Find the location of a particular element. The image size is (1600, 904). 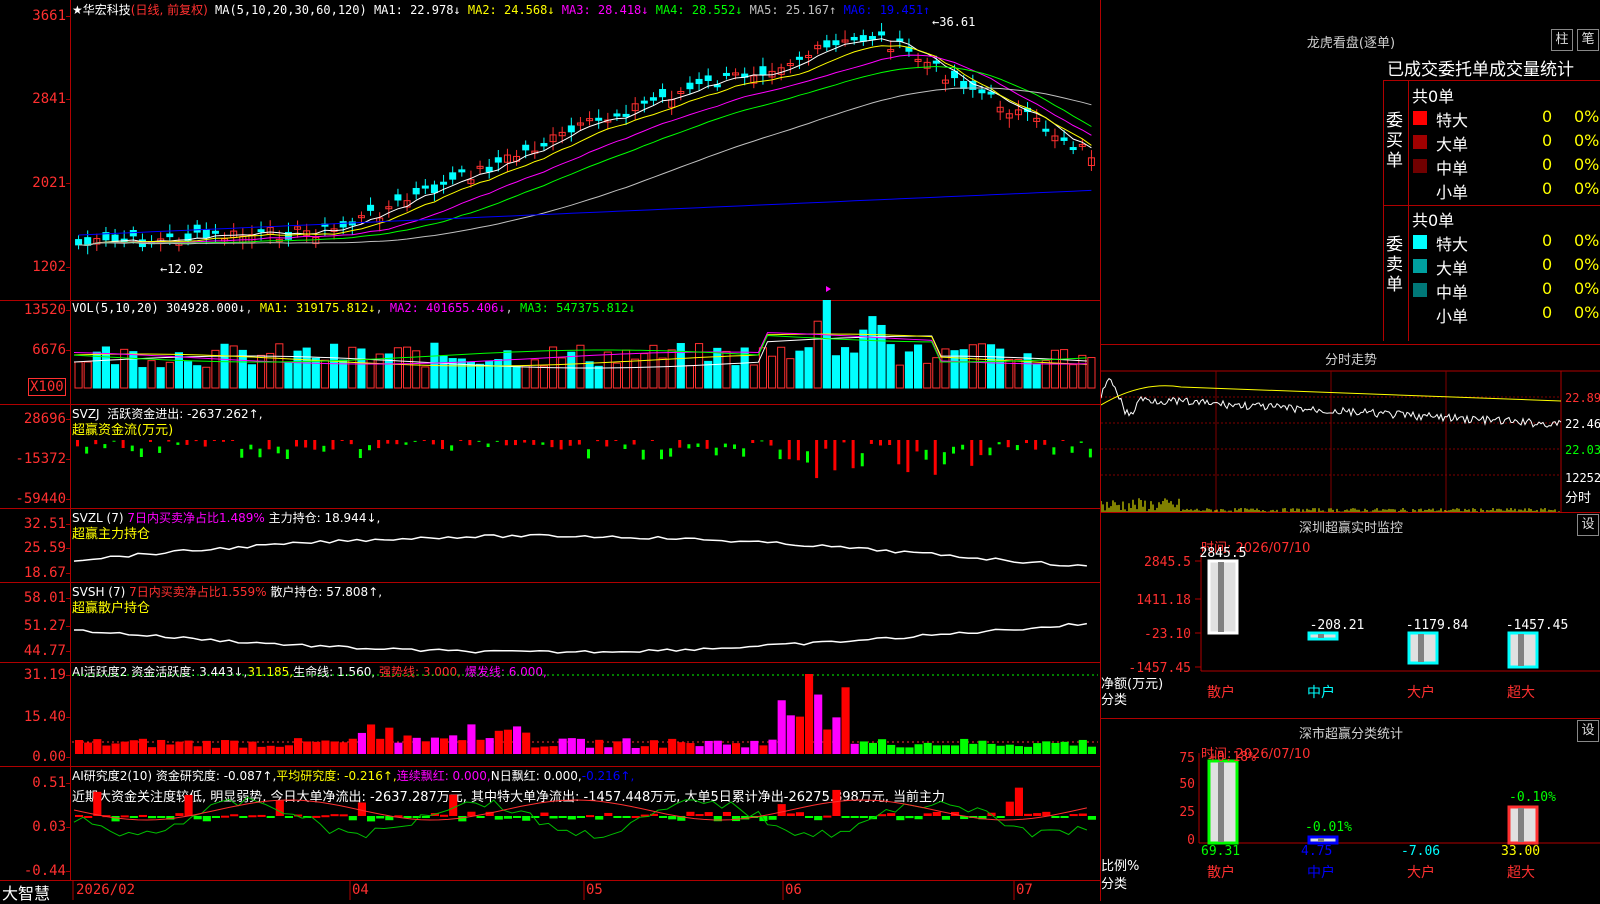

bar-value: -1179.84 is located at coordinates (1437, 625).